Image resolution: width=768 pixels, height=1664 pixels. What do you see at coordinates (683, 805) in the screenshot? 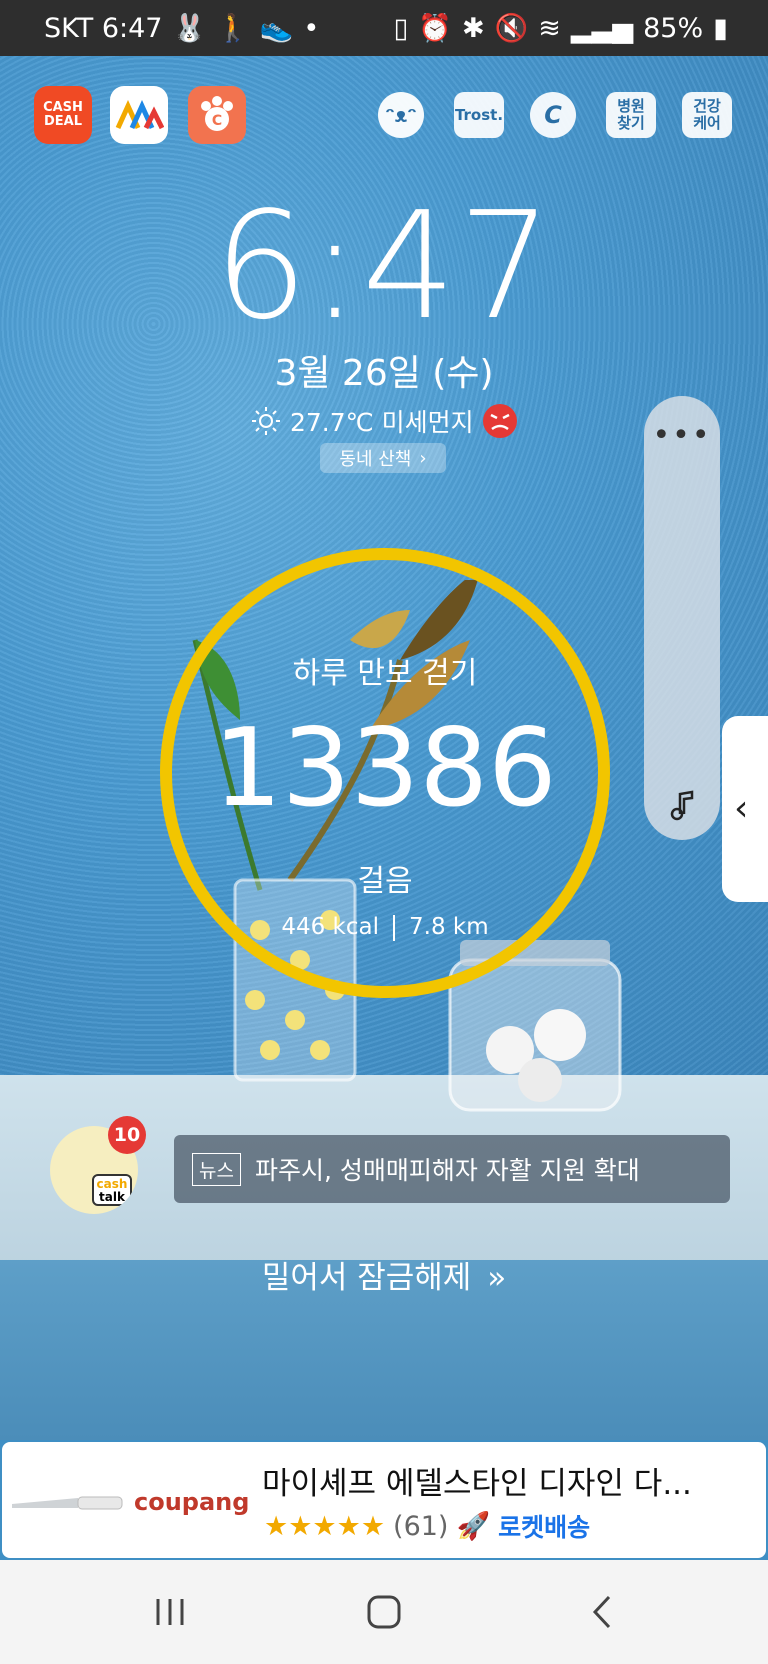
I see `music-note-icon` at bounding box center [683, 805].